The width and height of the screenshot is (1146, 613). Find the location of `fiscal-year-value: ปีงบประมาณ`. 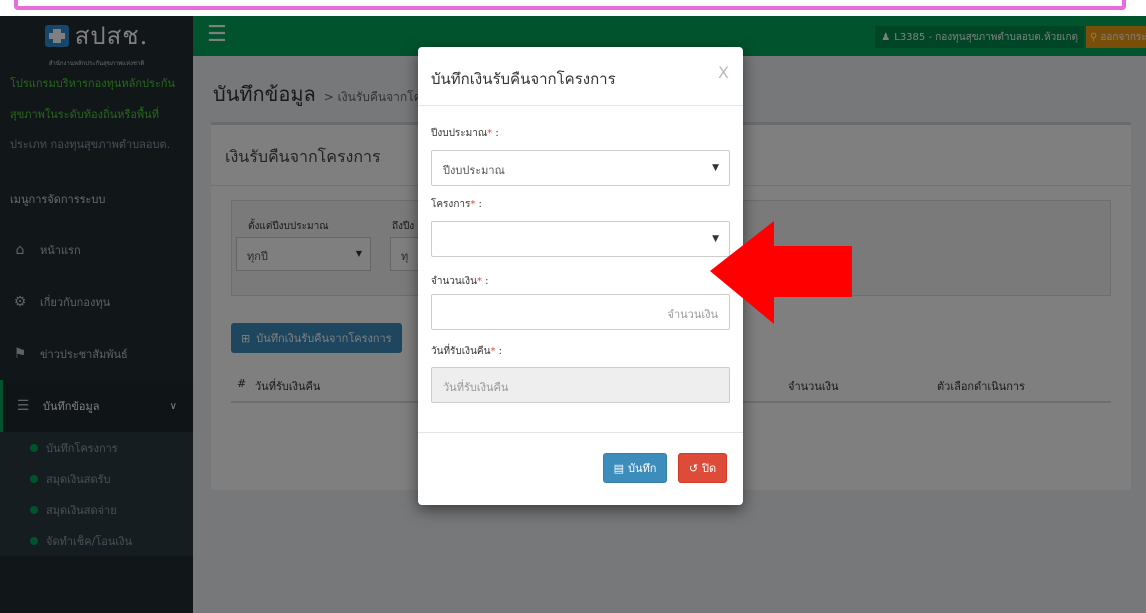

fiscal-year-value: ปีงบประมาณ is located at coordinates (474, 170).